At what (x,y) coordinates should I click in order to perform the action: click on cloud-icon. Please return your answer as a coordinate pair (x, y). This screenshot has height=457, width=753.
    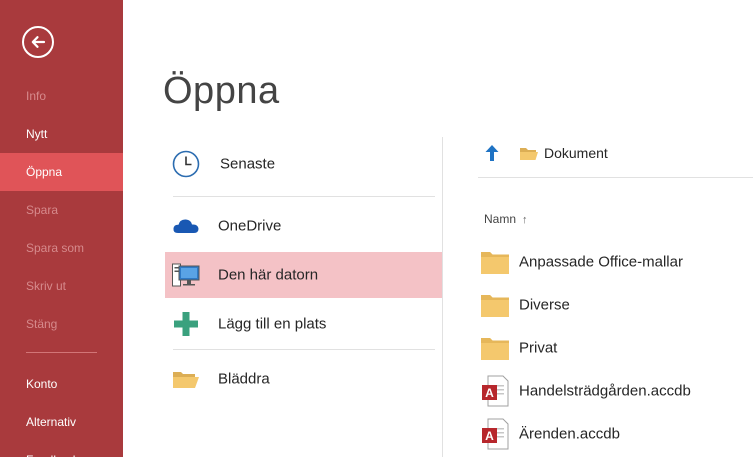
    Looking at the image, I should click on (186, 226).